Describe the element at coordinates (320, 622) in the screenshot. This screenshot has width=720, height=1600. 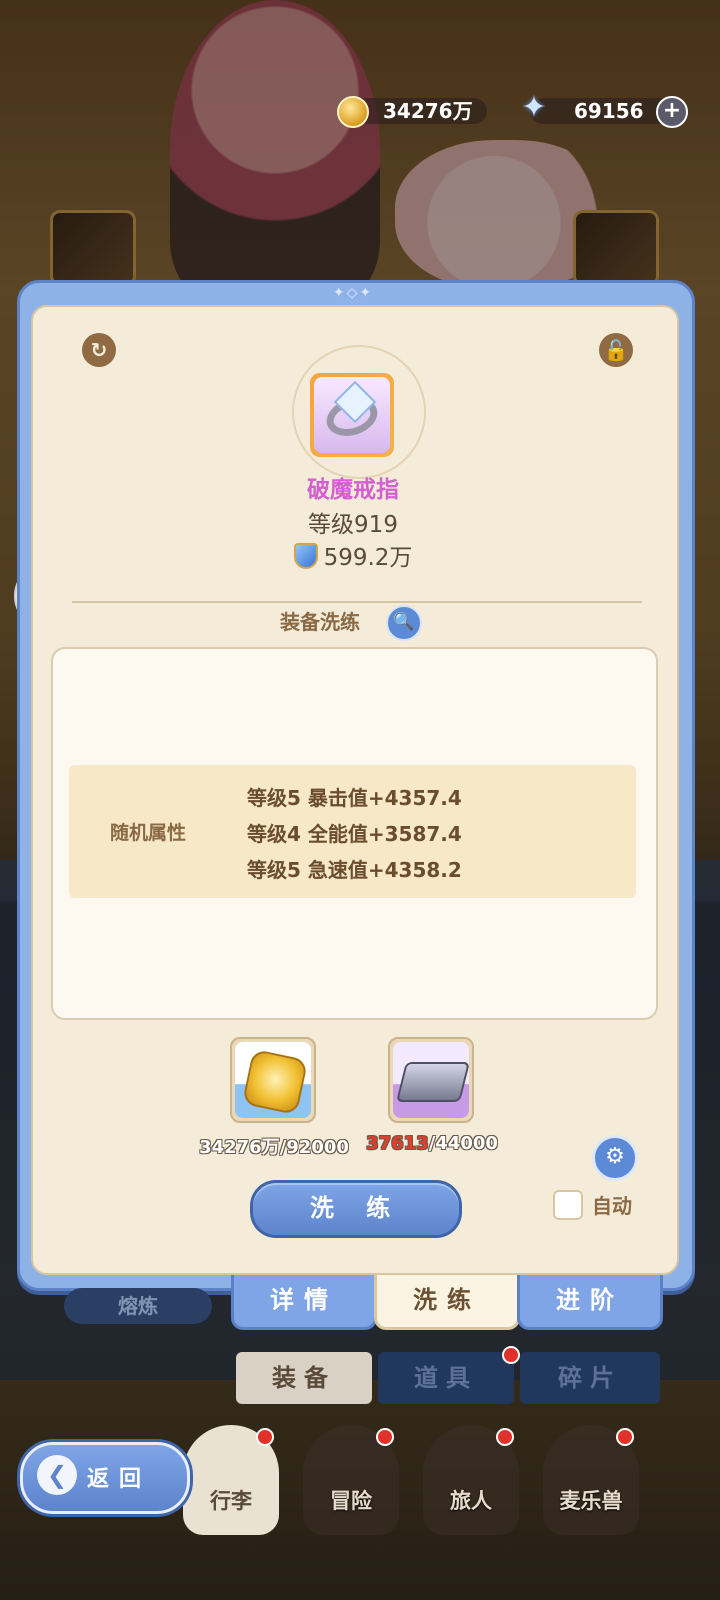
I see `section-title: 装备洗练` at that location.